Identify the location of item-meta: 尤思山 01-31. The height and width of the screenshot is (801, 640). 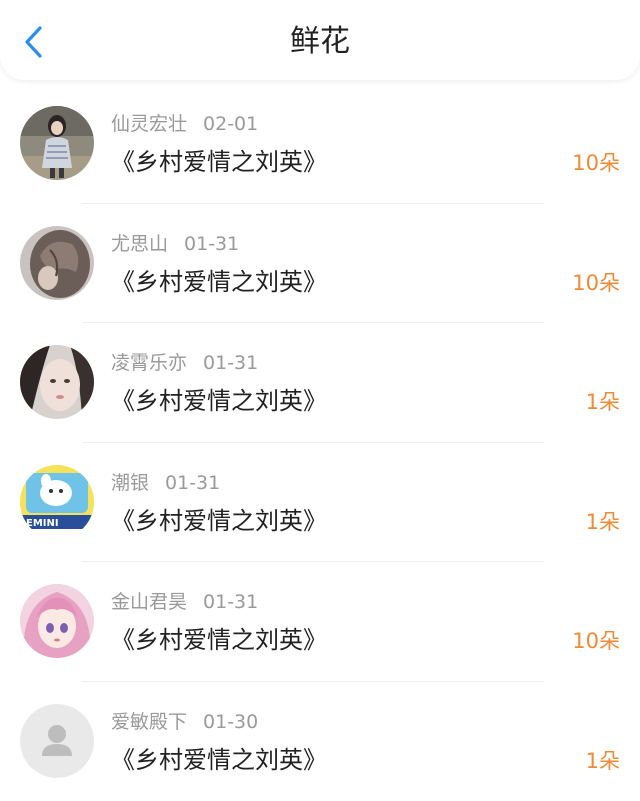
(175, 244).